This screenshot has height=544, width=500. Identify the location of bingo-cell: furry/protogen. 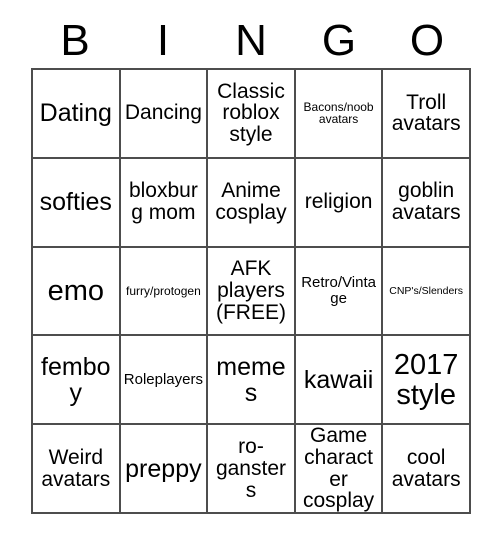
(164, 292).